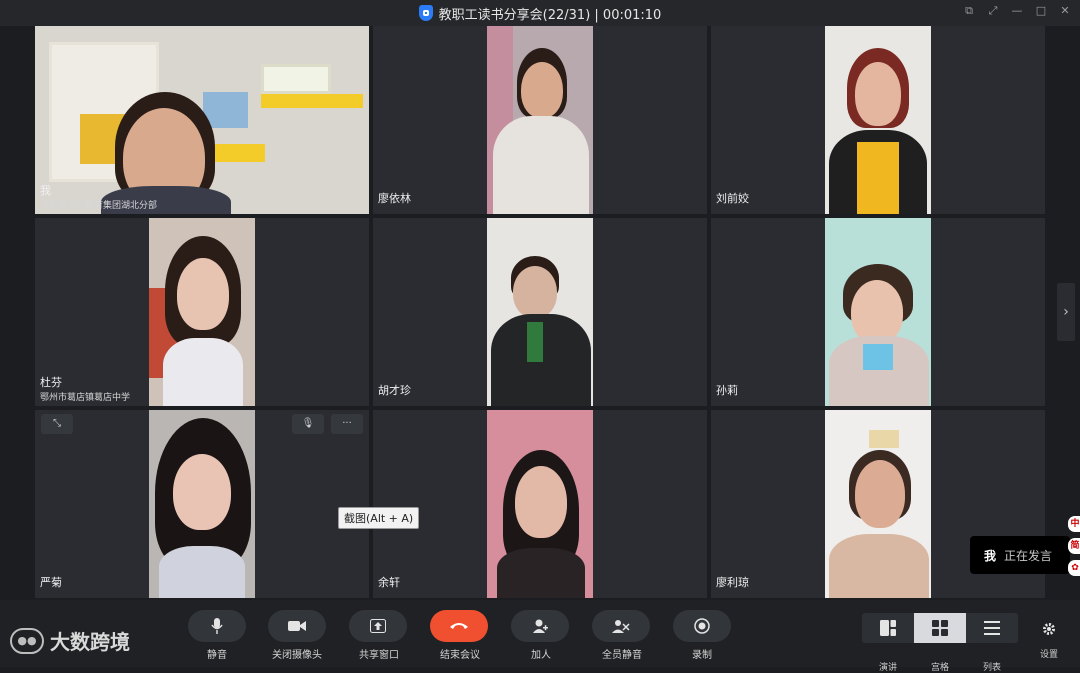  I want to click on record-icon, so click(702, 626).